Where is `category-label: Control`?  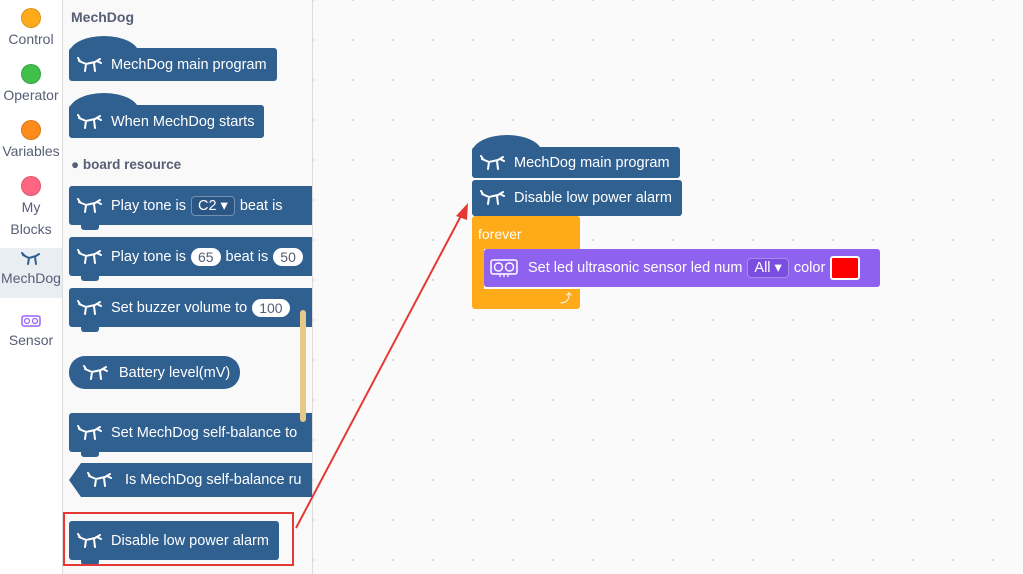
category-label: Control is located at coordinates (31, 39).